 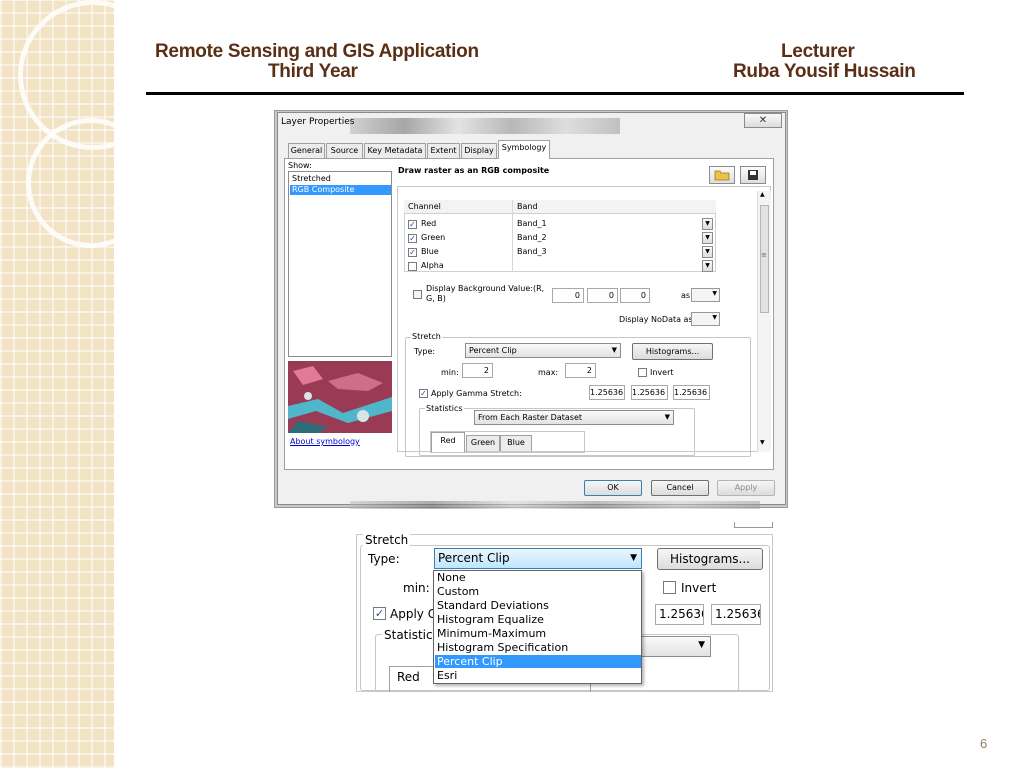 What do you see at coordinates (642, 372) in the screenshot?
I see `invert-checkbox` at bounding box center [642, 372].